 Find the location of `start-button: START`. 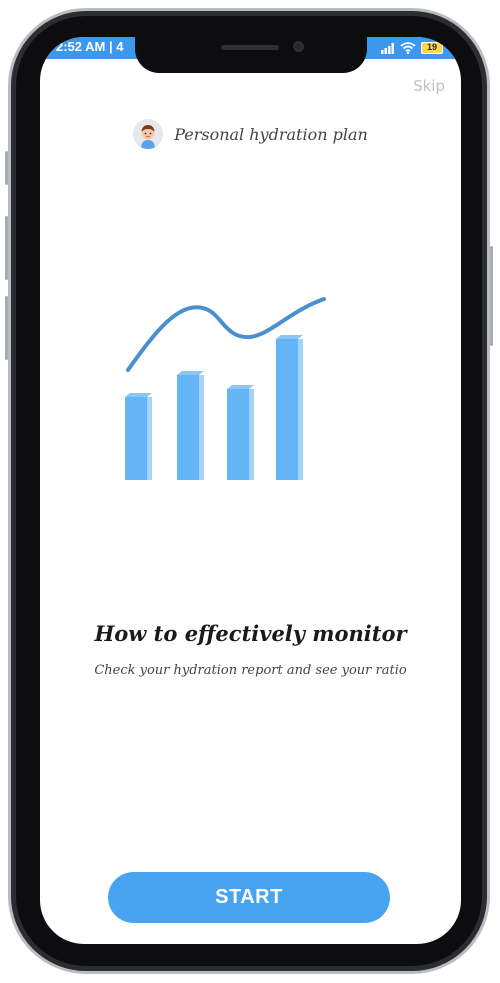

start-button: START is located at coordinates (249, 897).